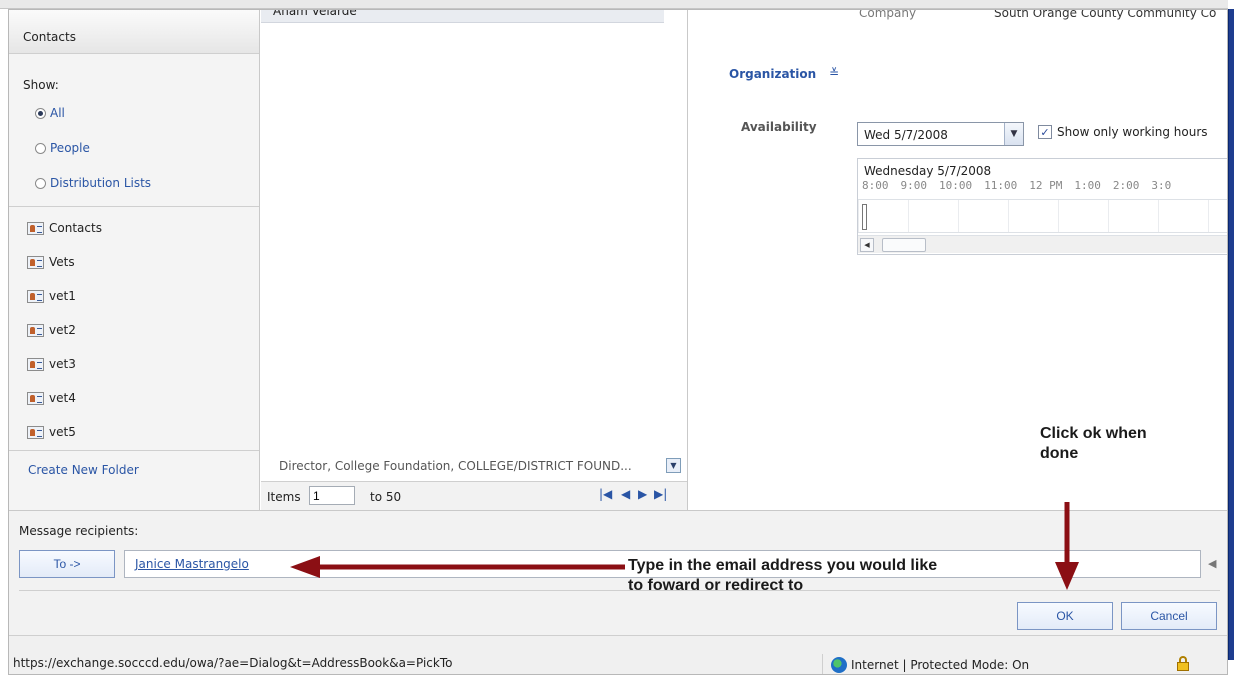 Image resolution: width=1248 pixels, height=681 pixels. Describe the element at coordinates (57, 113) in the screenshot. I see `filter-all-label: All` at that location.